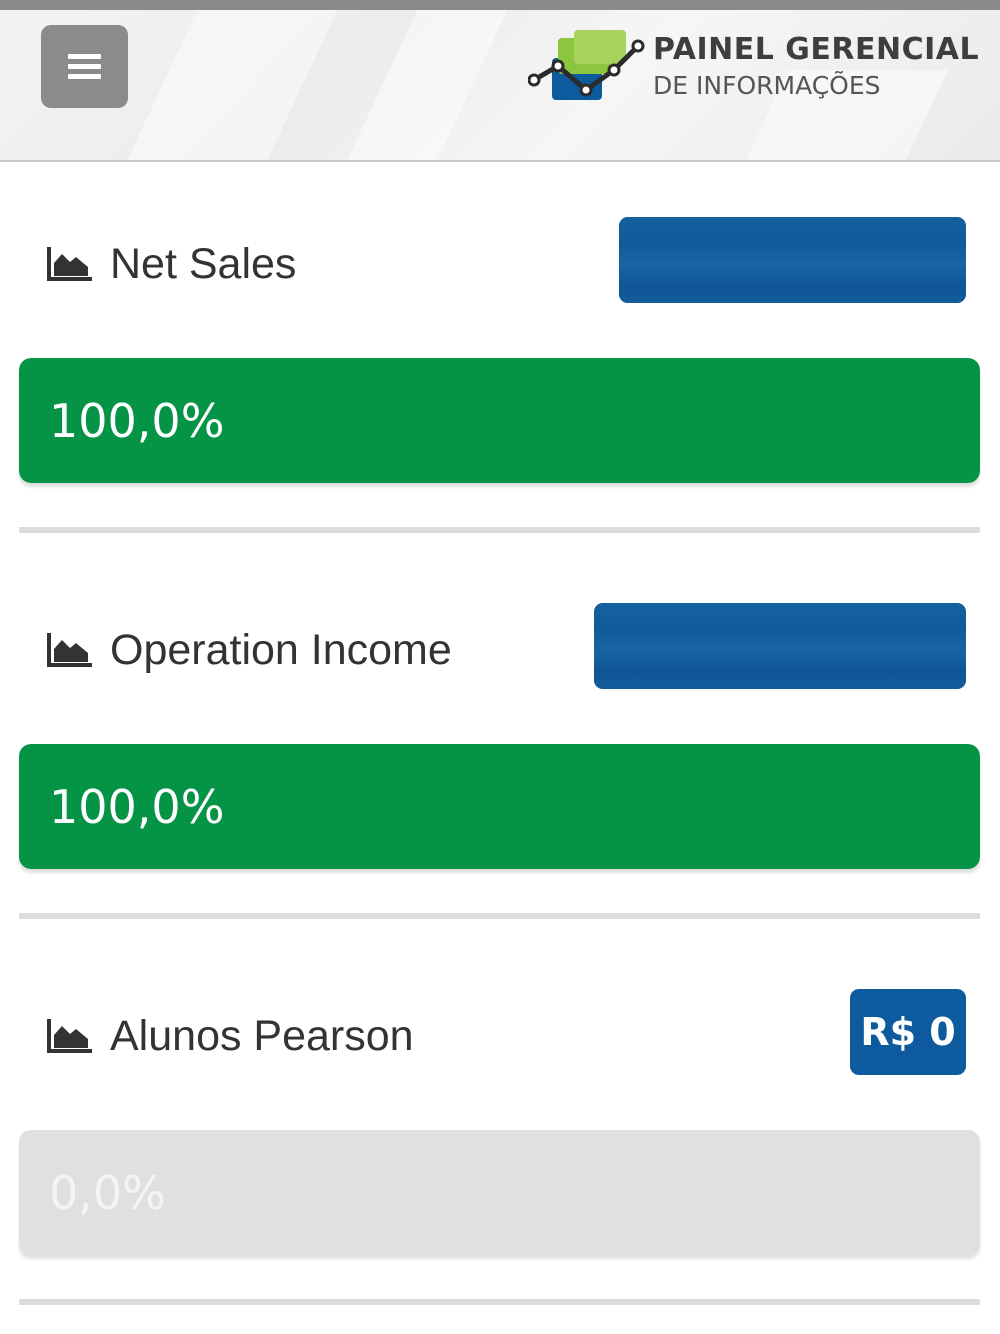  I want to click on app-header: PAINEL GERENCIAL DE INFORMAÇÕES, so click(500, 86).